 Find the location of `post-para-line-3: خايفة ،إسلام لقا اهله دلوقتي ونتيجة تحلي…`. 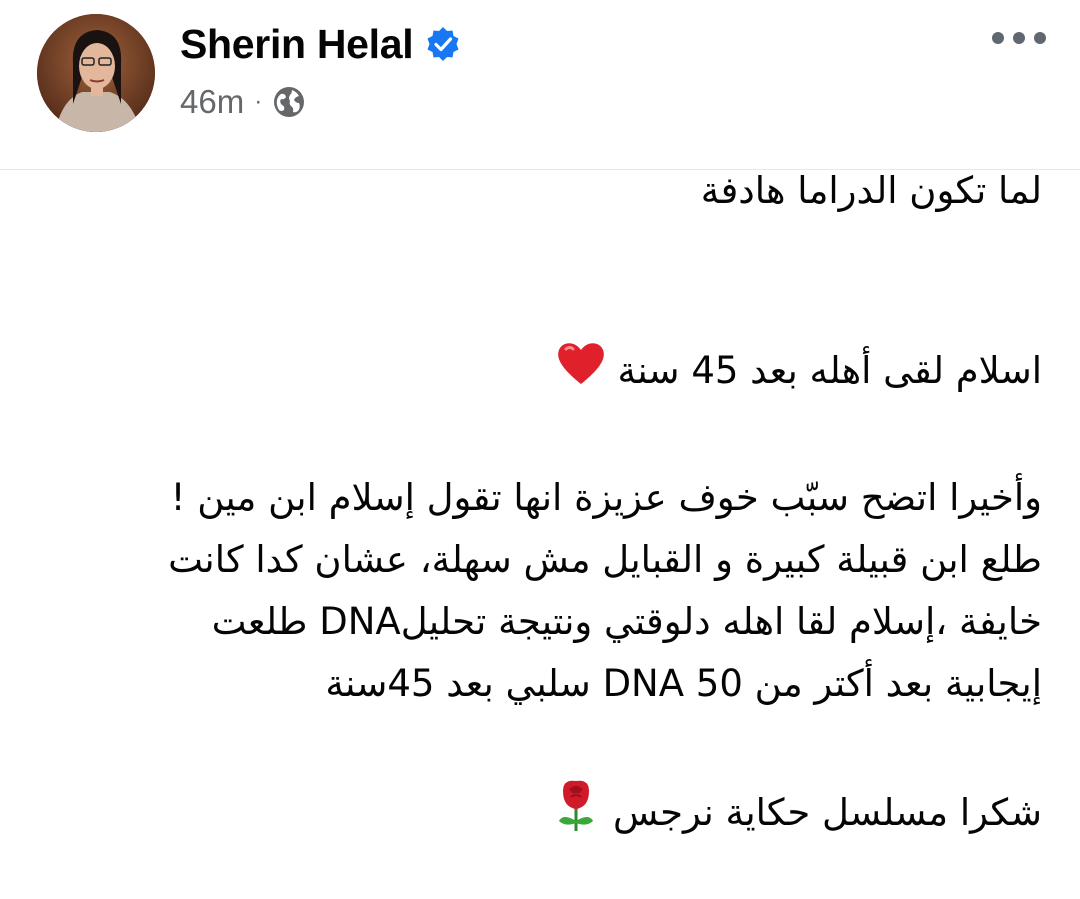

post-para-line-3: خايفة ،إسلام لقا اهله دلوقتي ونتيجة تحلي… is located at coordinates (626, 621).